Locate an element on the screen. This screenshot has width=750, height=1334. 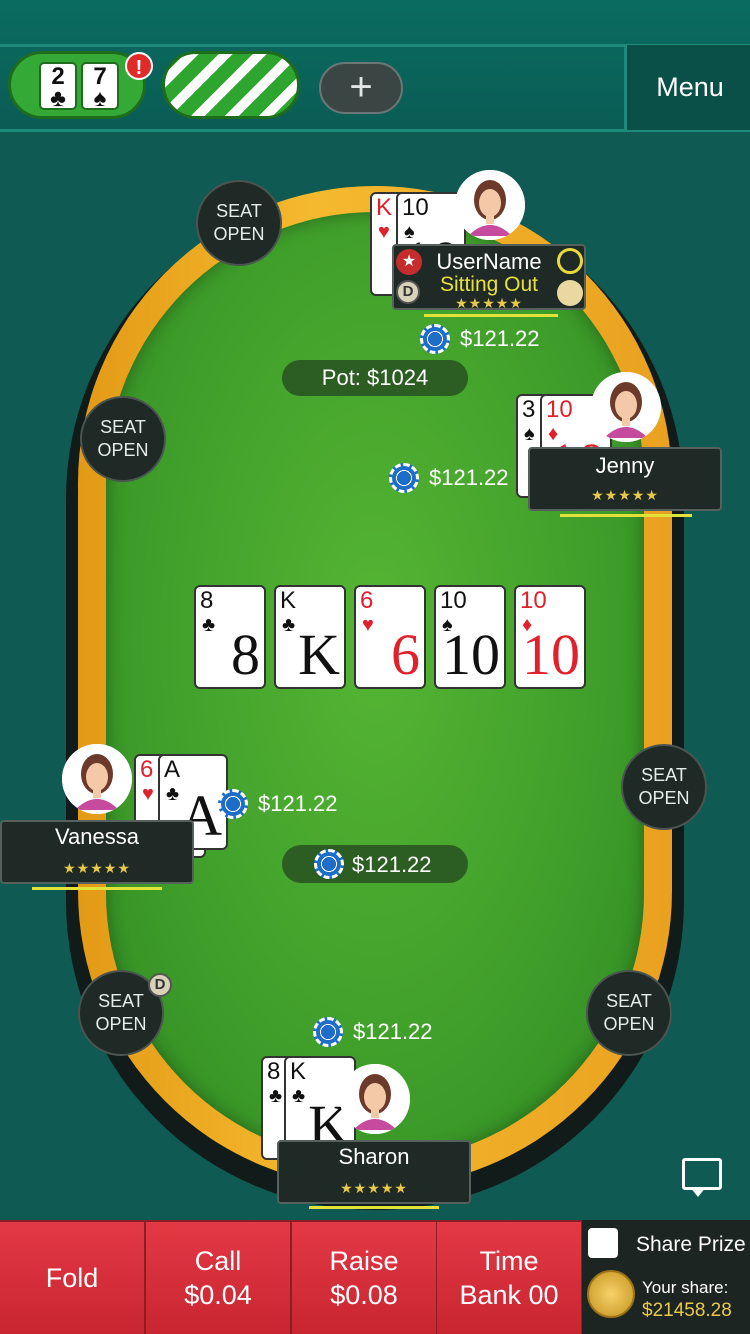
username-info-box: UserName Sitting Out ★★★★★ is located at coordinates (489, 277).